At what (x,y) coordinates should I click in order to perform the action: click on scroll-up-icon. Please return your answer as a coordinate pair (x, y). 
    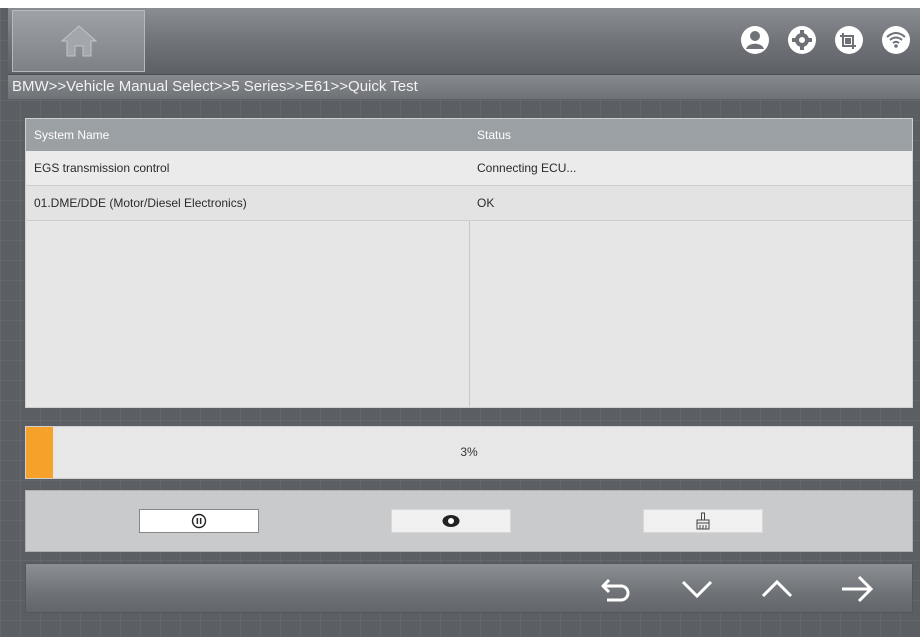
    Looking at the image, I should click on (777, 588).